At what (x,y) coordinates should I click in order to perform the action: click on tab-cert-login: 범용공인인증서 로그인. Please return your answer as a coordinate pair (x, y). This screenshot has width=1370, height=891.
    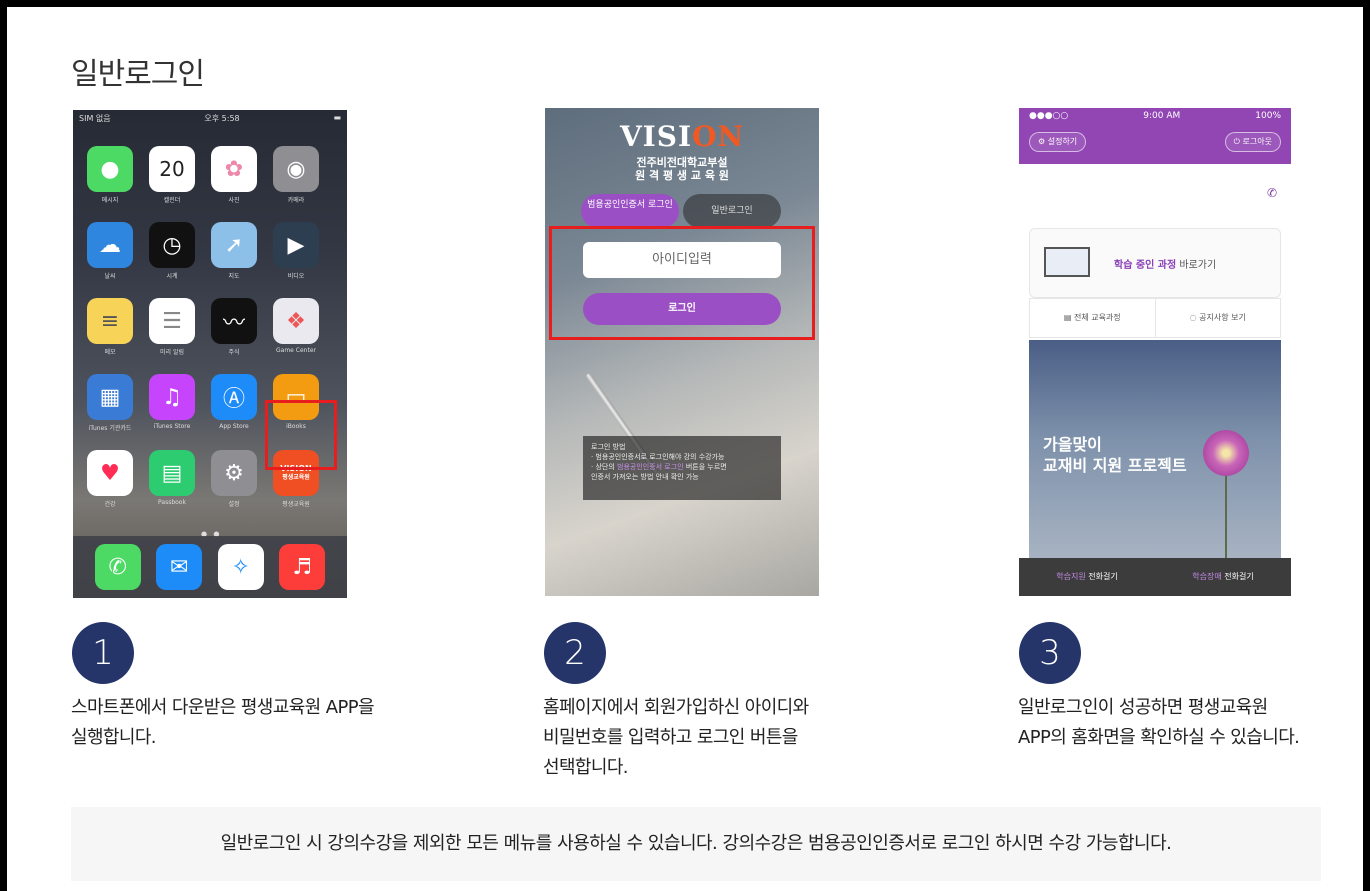
    Looking at the image, I should click on (630, 211).